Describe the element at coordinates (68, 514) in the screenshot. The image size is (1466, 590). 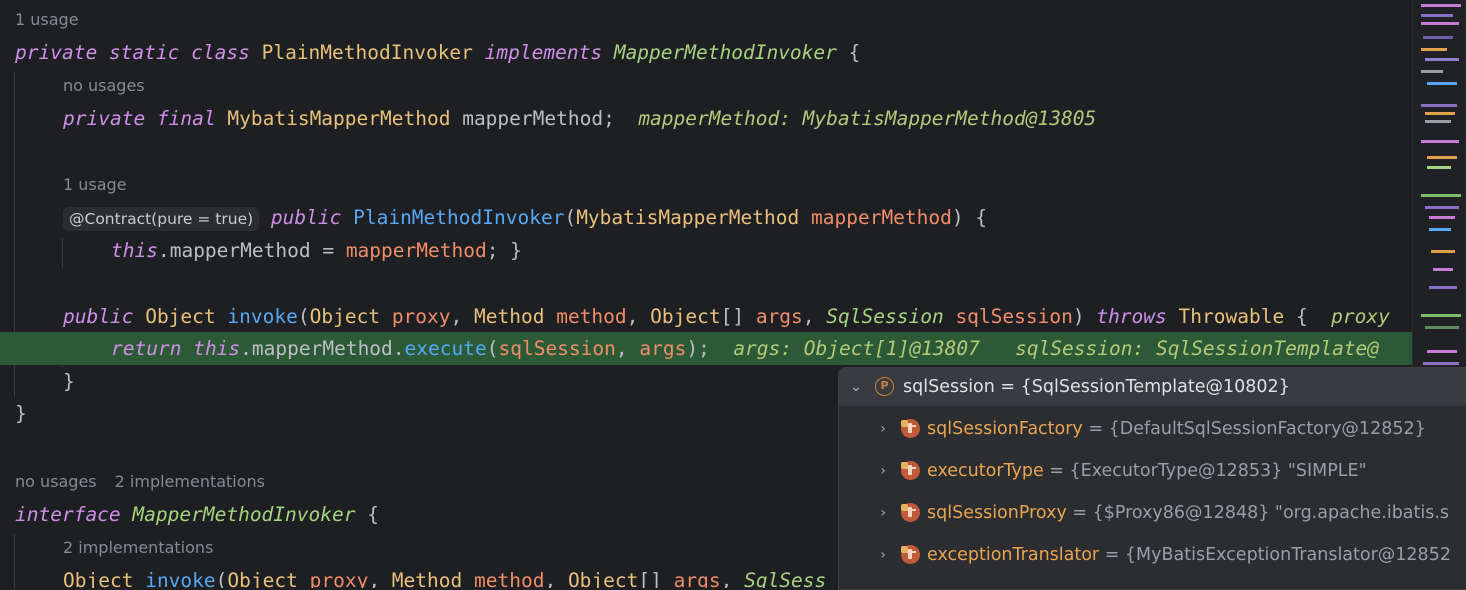
I see `keyword: interface` at that location.